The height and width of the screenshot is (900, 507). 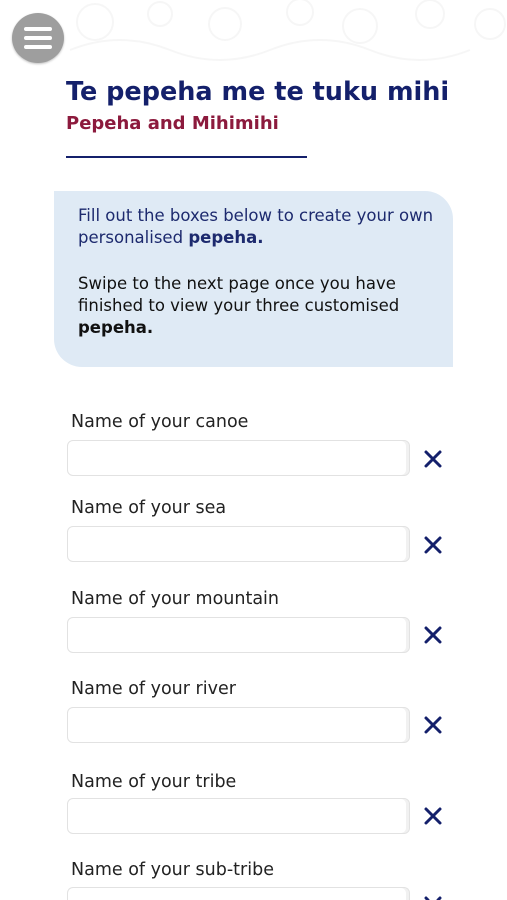 I want to click on clear-tribe-close-icon, so click(x=433, y=816).